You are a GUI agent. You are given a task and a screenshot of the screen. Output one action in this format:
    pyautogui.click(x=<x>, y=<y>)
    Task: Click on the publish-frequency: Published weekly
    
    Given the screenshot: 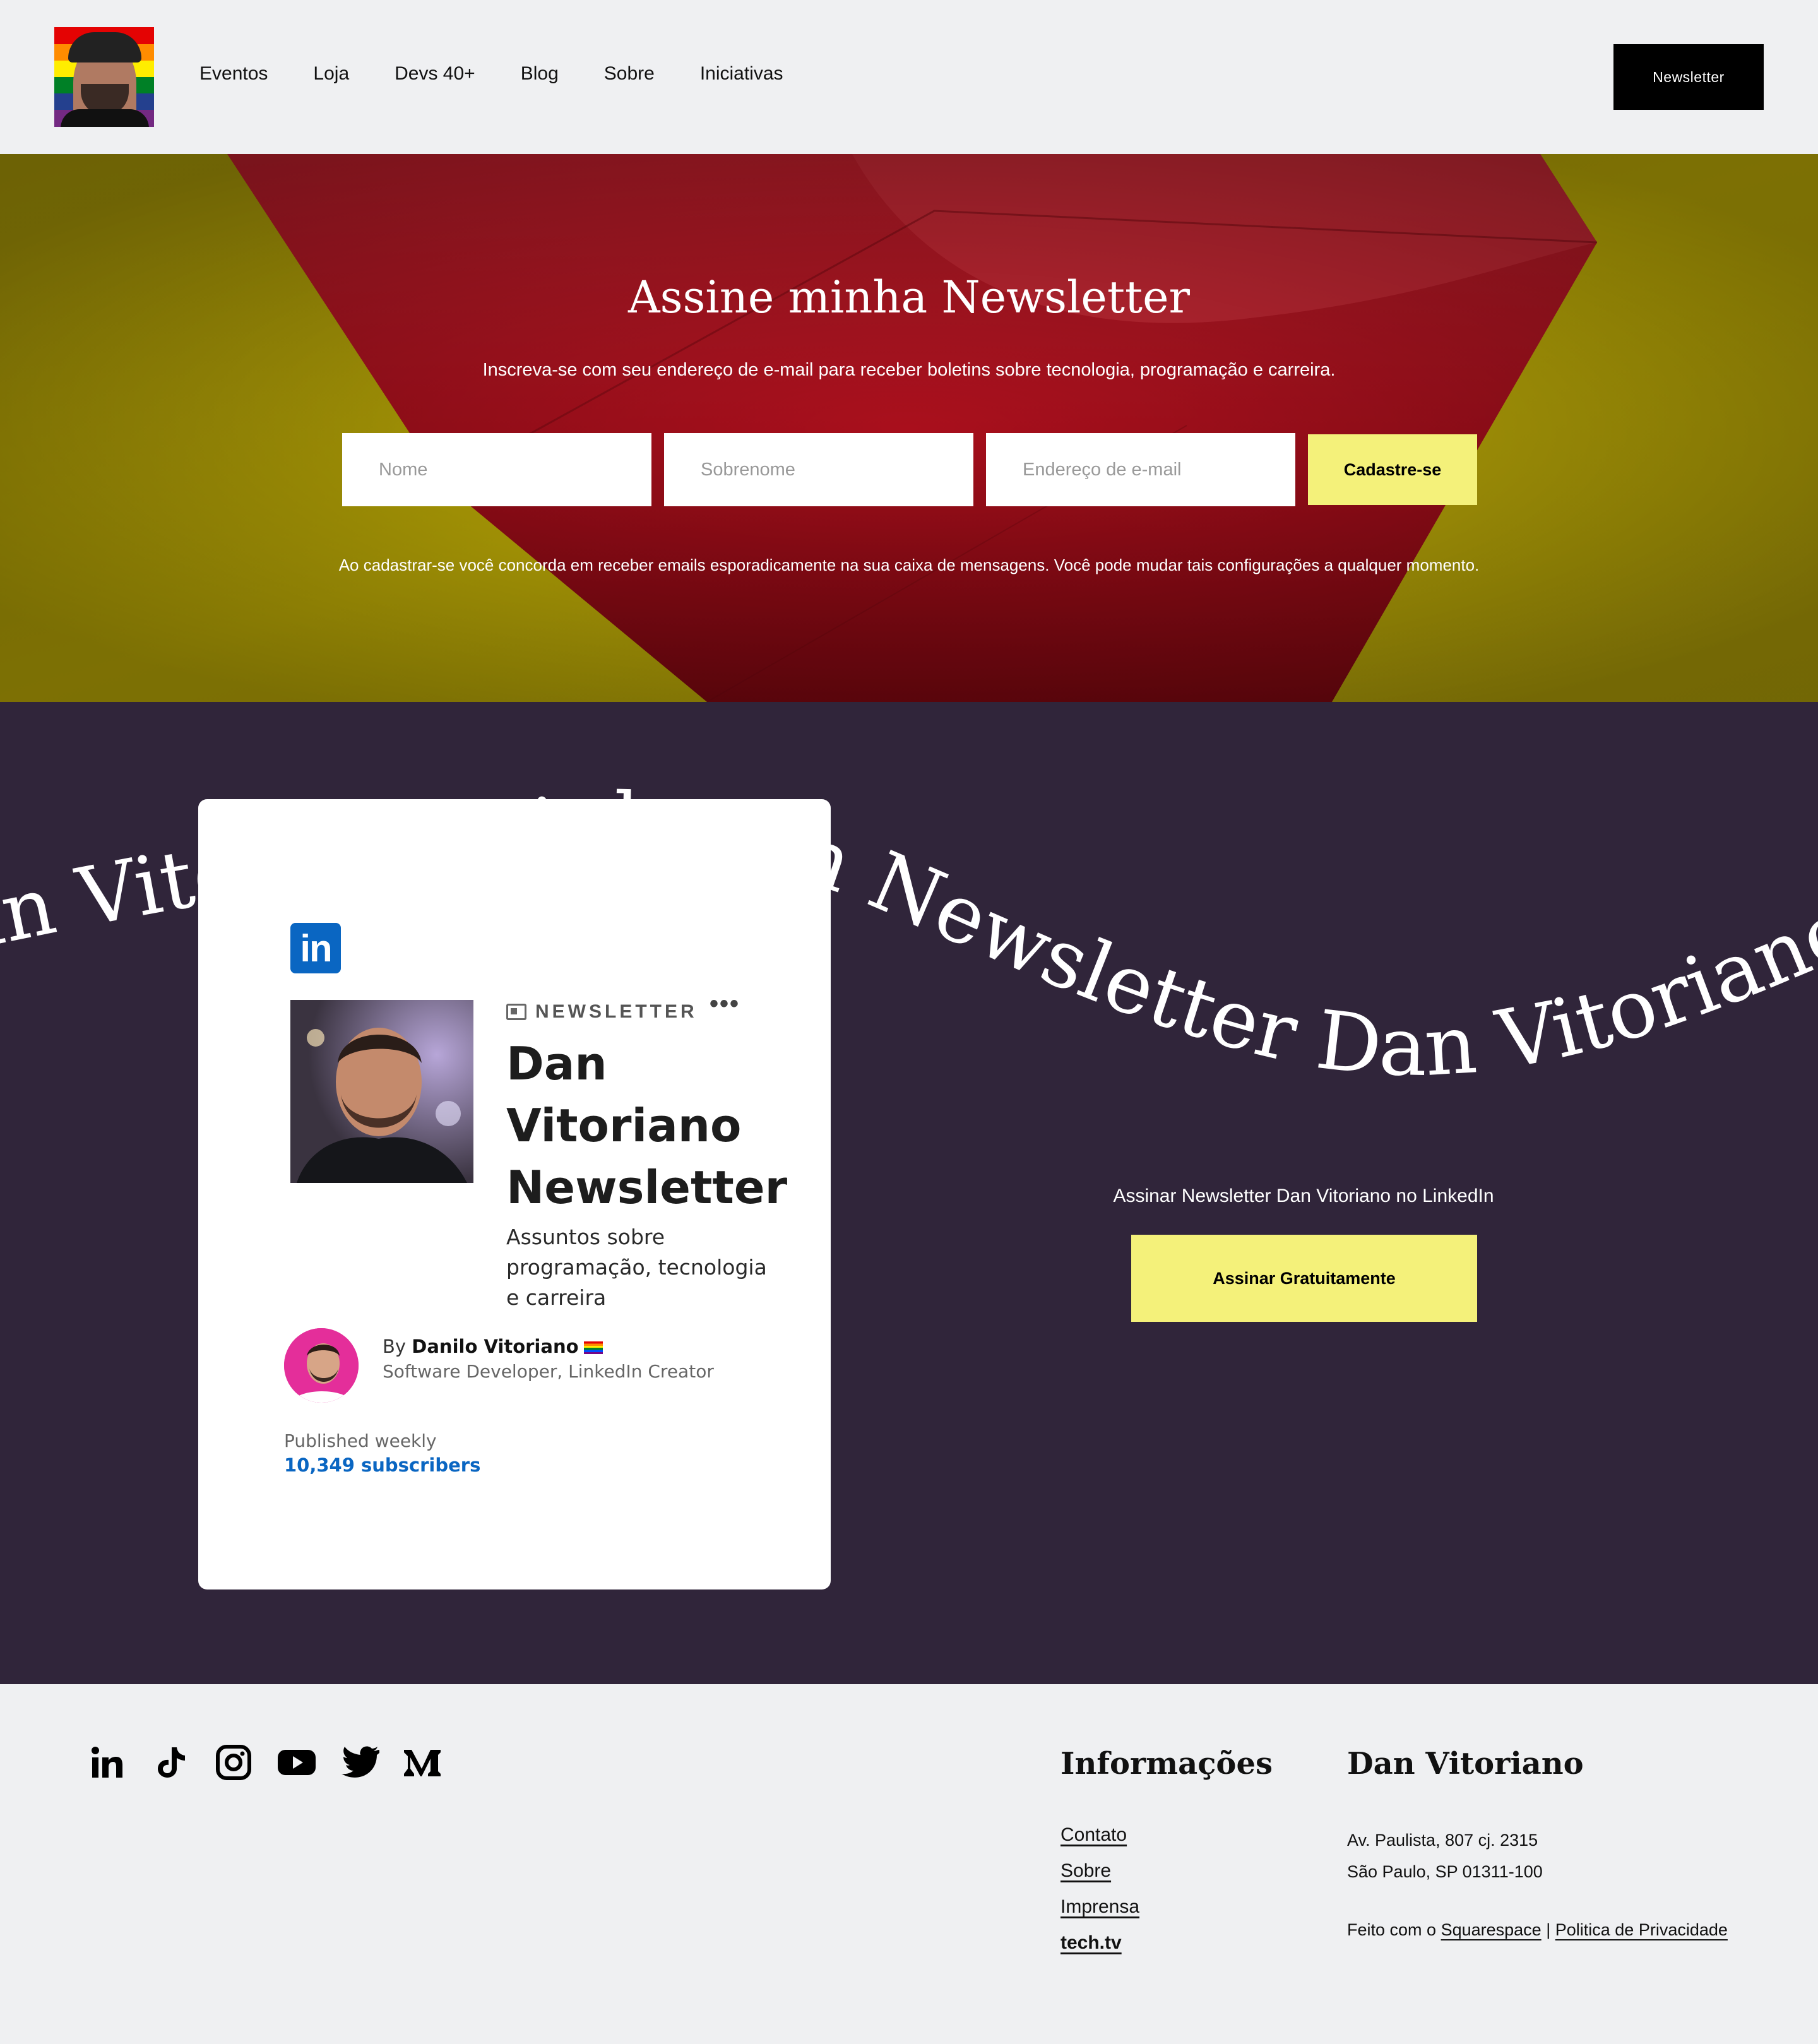 What is the action you would take?
    pyautogui.click(x=360, y=1440)
    